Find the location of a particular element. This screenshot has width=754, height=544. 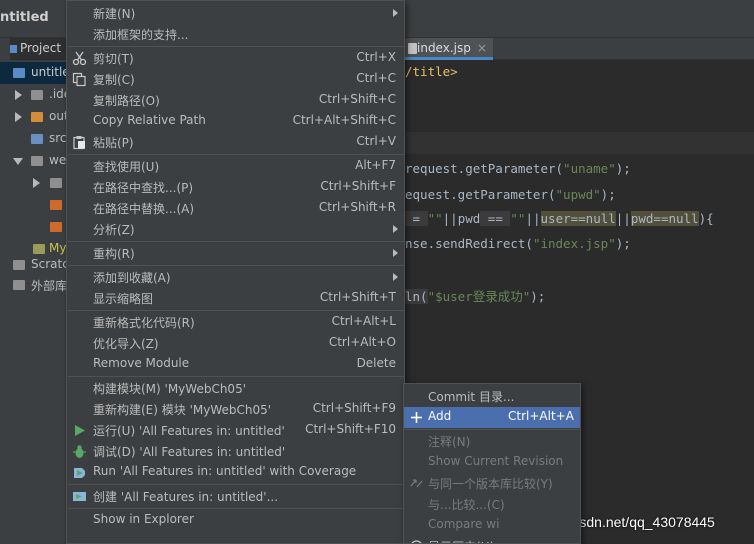

code-token: equest.getParameter( is located at coordinates (480, 194).